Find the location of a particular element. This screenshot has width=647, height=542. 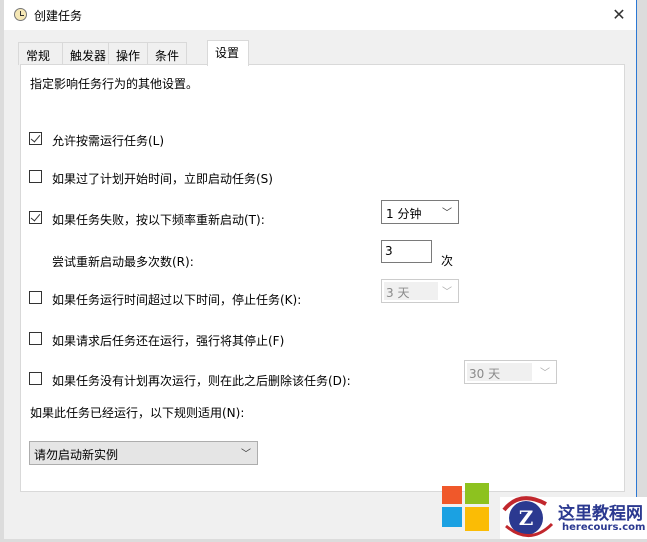

title-bar: 创建任务 ✕ is located at coordinates (320, 15).